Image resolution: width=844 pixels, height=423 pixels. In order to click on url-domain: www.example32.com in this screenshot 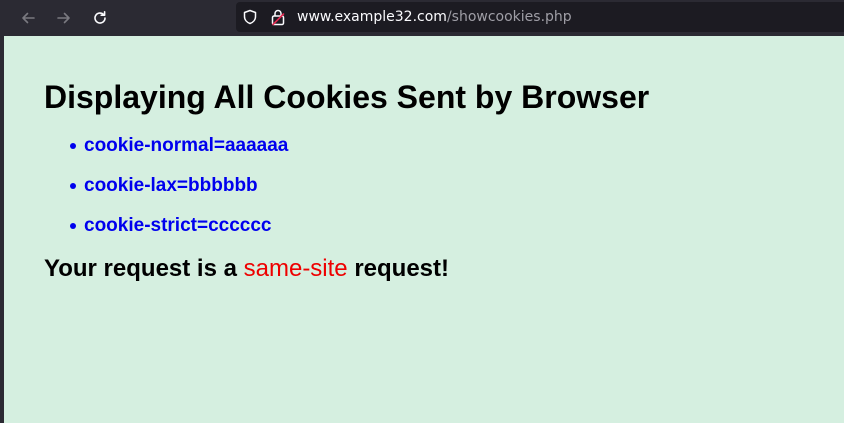, I will do `click(372, 17)`.